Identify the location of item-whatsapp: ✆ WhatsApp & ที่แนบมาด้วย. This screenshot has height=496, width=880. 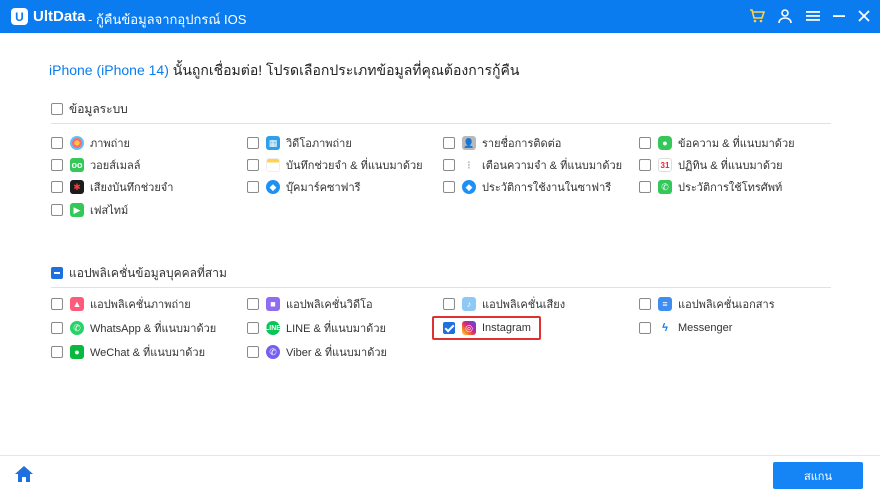
(133, 328).